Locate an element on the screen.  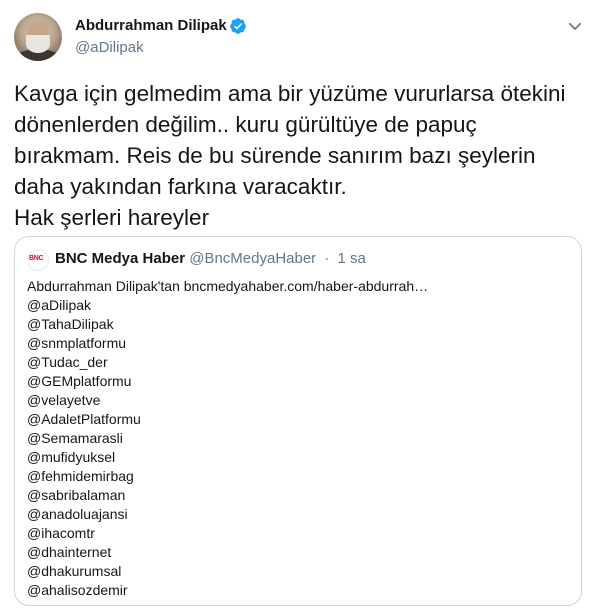
quoted-mention: @ihacomtr is located at coordinates (297, 533).